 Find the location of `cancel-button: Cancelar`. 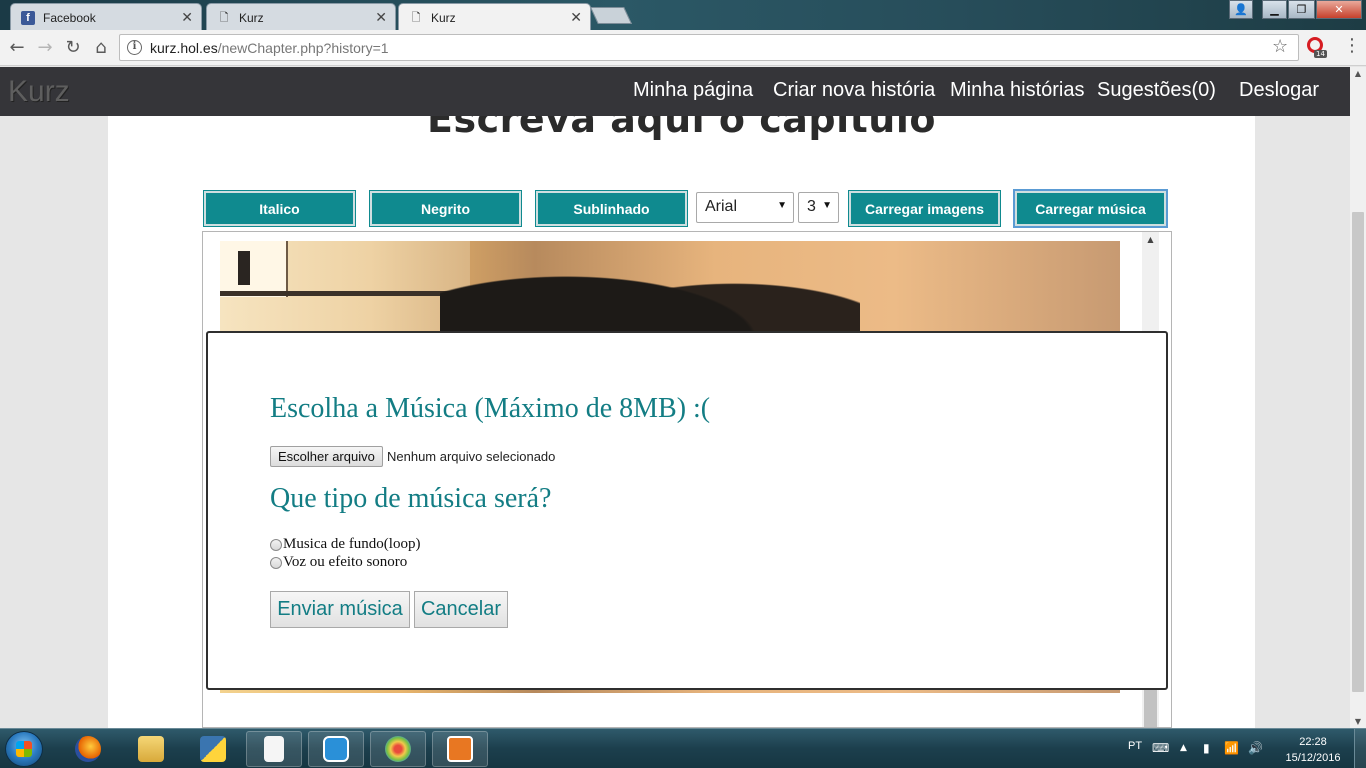

cancel-button: Cancelar is located at coordinates (461, 609).